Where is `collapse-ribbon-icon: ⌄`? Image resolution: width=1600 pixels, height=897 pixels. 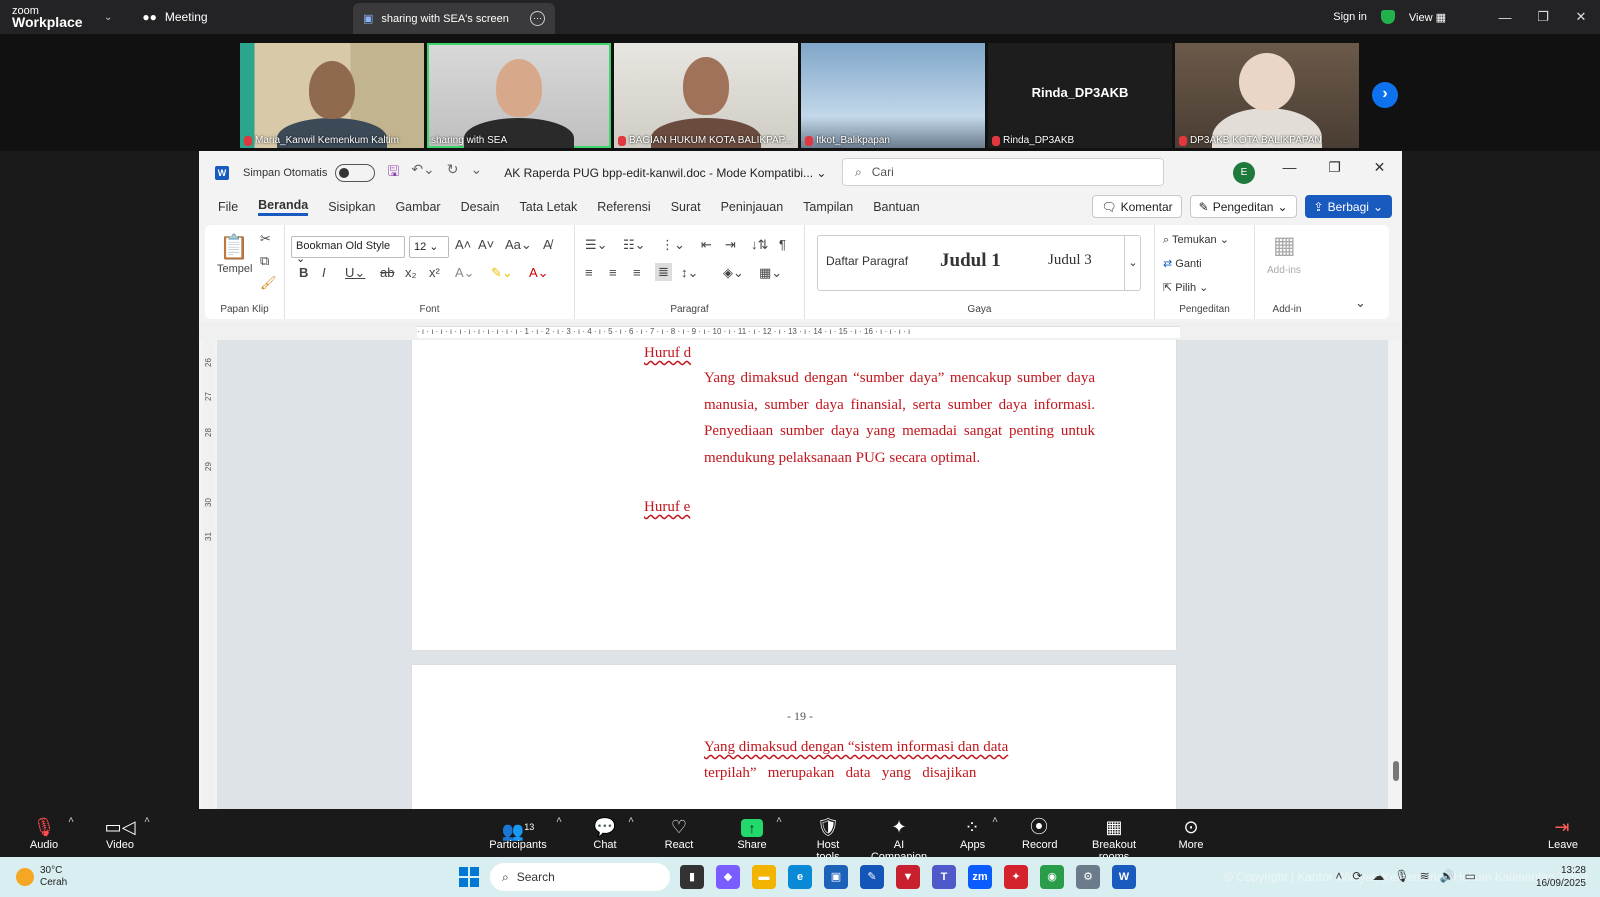
collapse-ribbon-icon: ⌄ is located at coordinates (1360, 303).